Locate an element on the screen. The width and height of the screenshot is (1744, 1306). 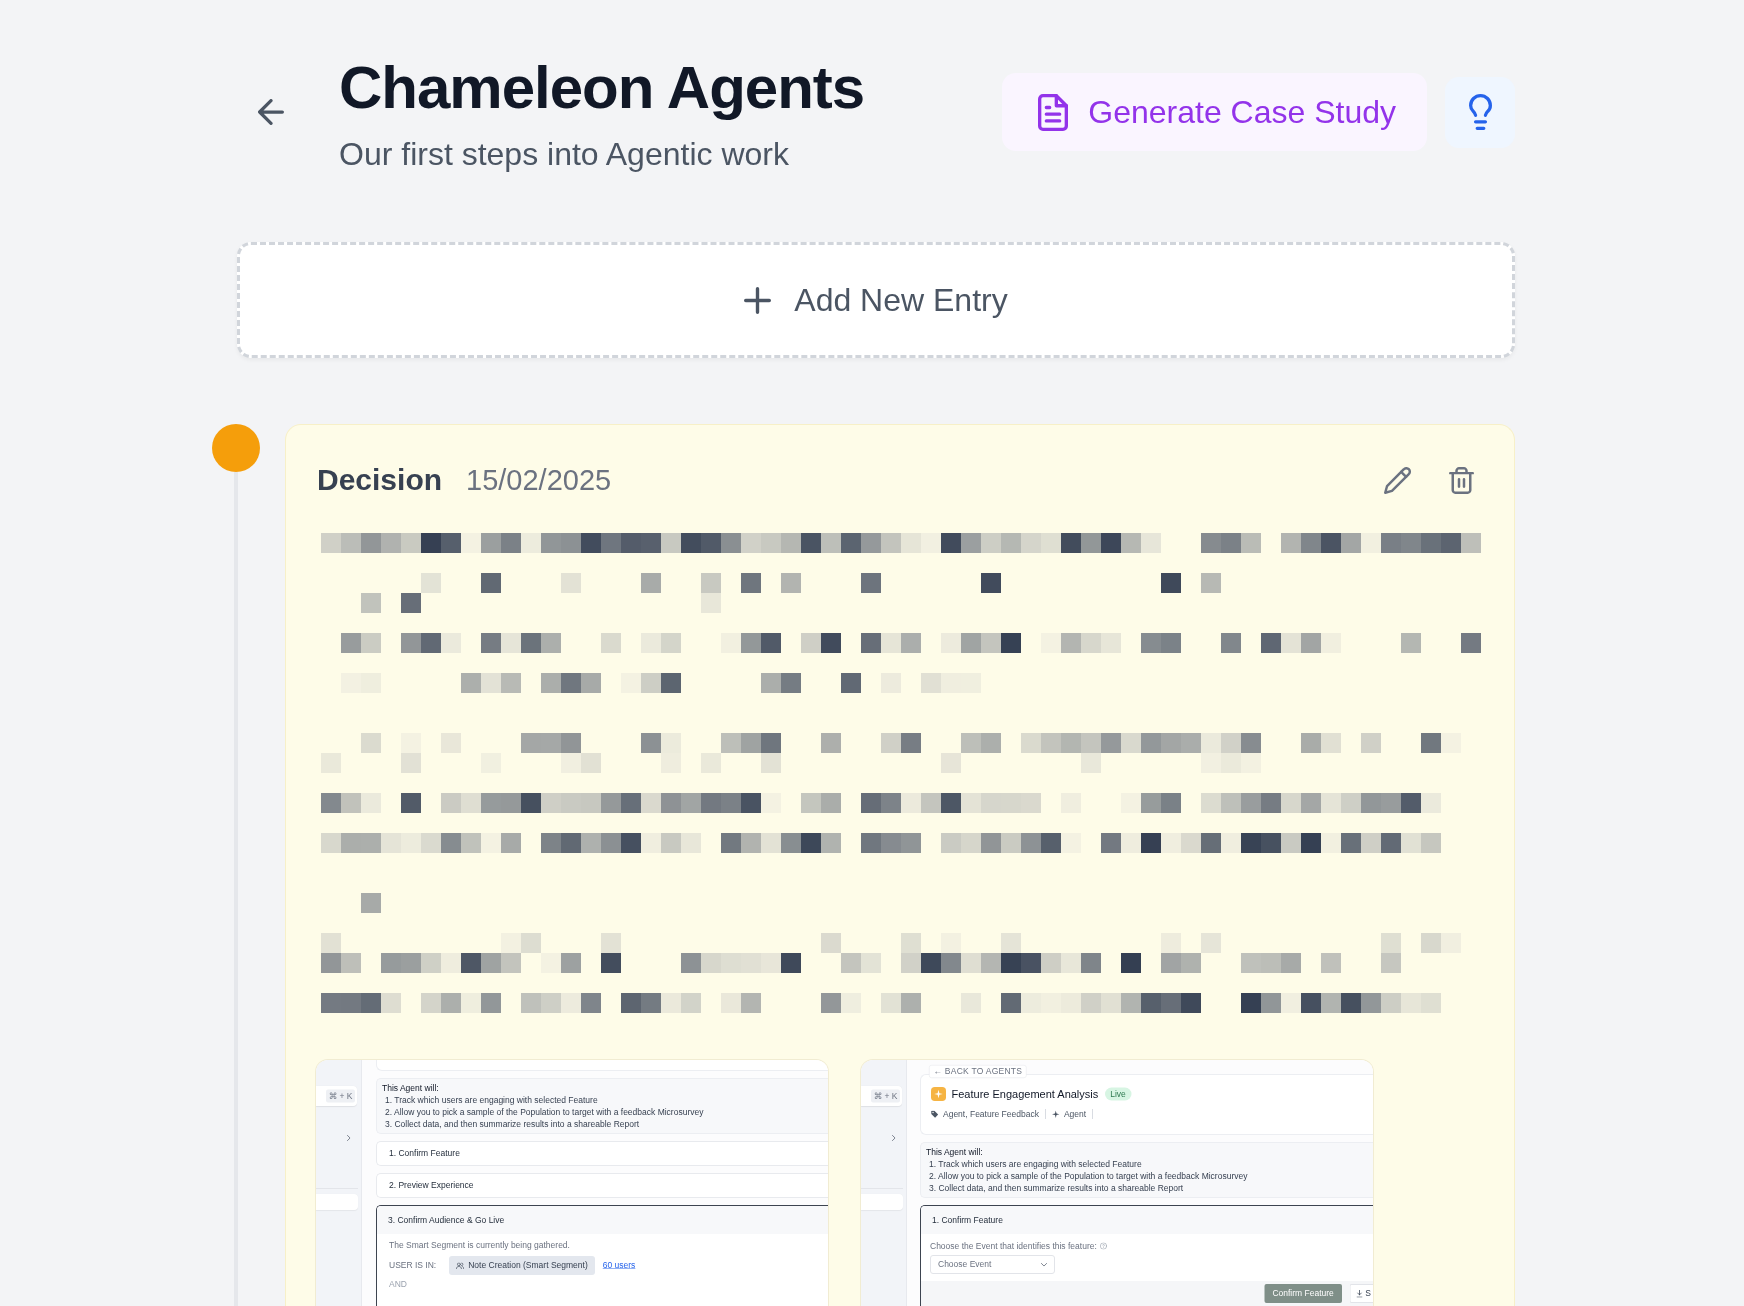
event-dropdown: Choose Event is located at coordinates (992, 1264).